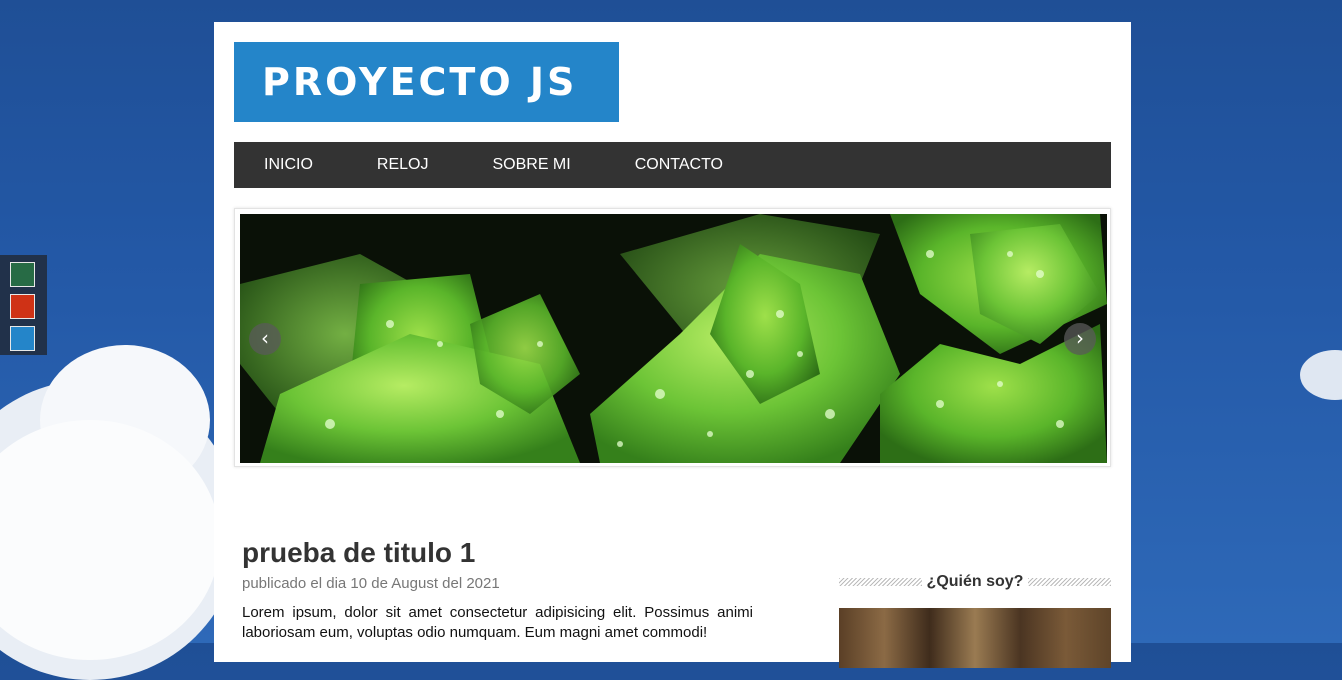 The height and width of the screenshot is (680, 1342). What do you see at coordinates (679, 165) in the screenshot?
I see `nav-item-contacto: CONTACTO` at bounding box center [679, 165].